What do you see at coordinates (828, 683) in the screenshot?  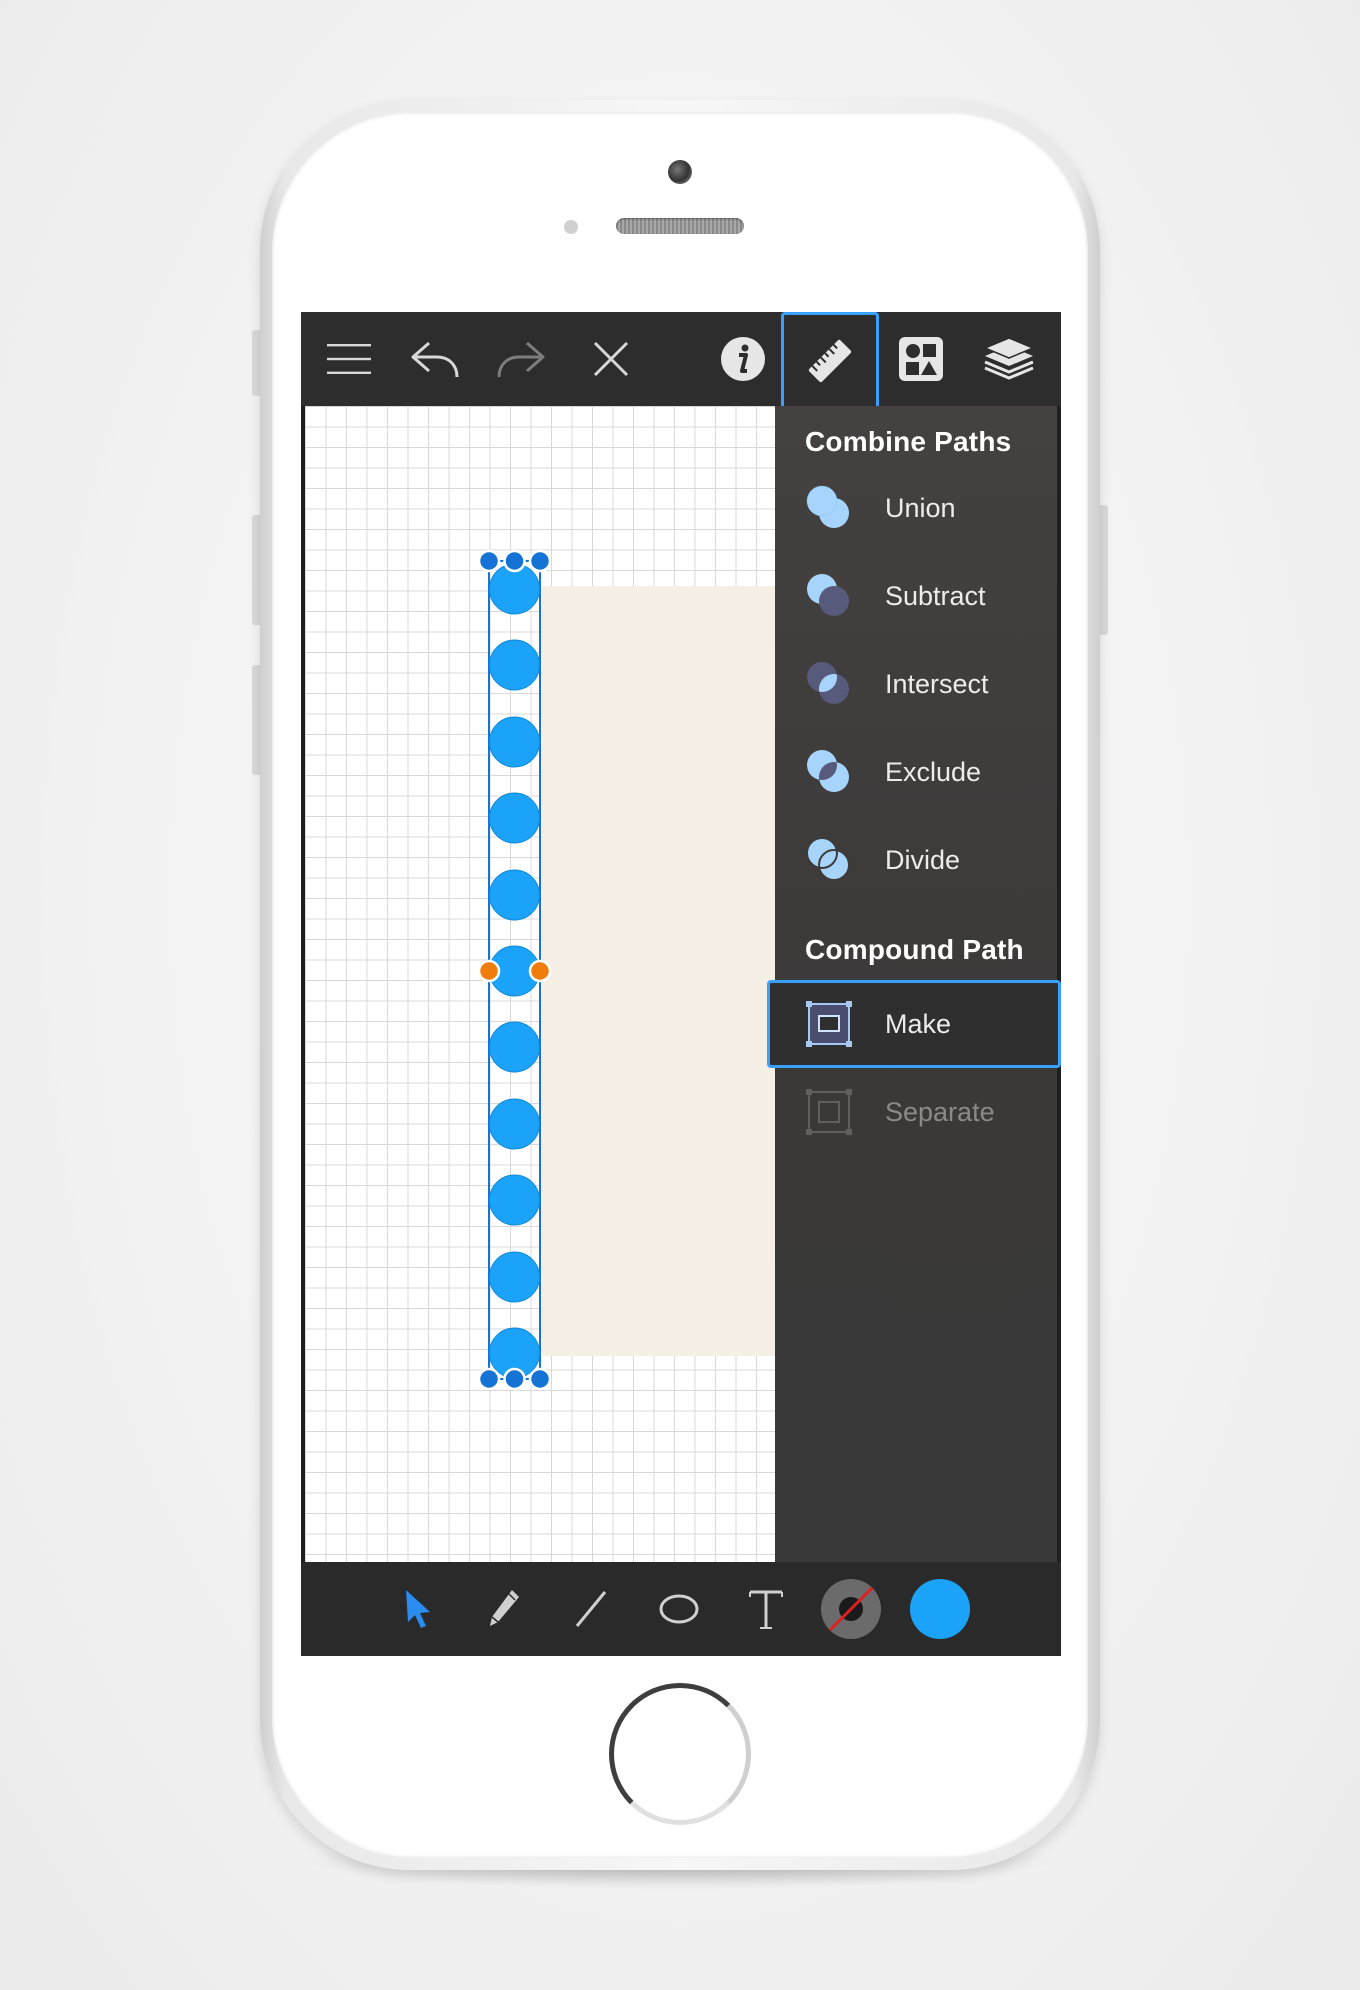 I see `intersect-icon` at bounding box center [828, 683].